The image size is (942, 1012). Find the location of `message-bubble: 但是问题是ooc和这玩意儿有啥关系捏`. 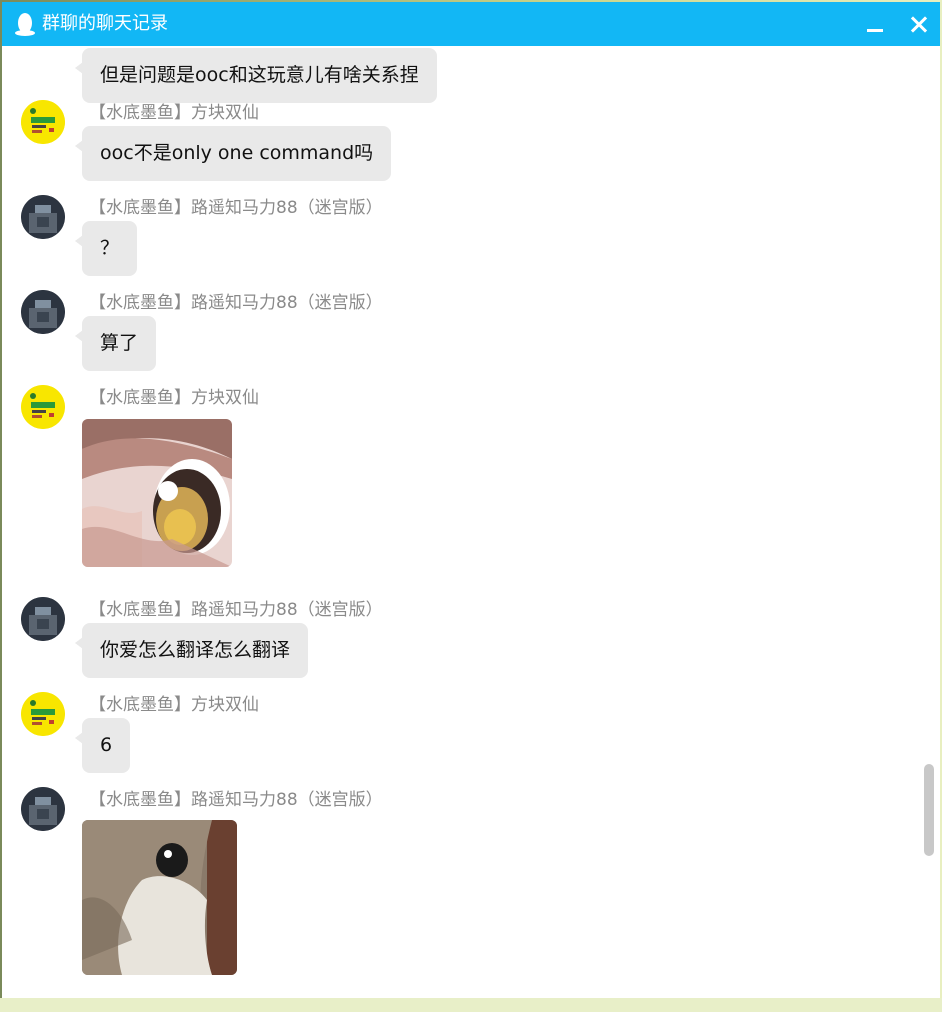

message-bubble: 但是问题是ooc和这玩意儿有啥关系捏 is located at coordinates (256, 75).